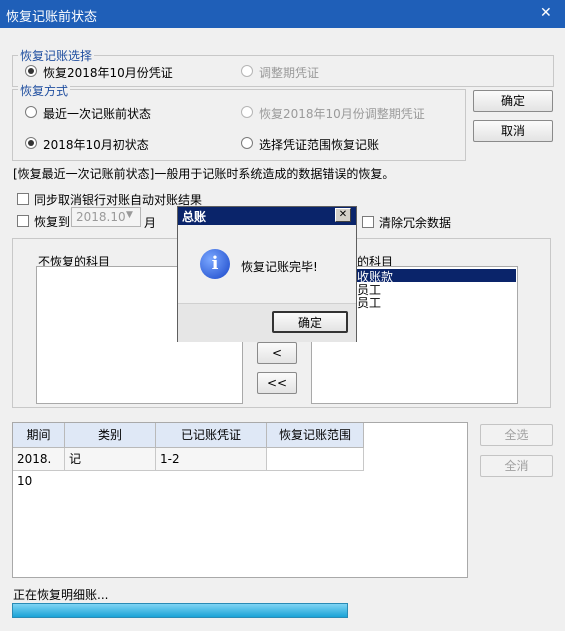 This screenshot has width=565, height=631. Describe the element at coordinates (44, 90) in the screenshot. I see `restore-mode-legend: 恢复方式` at that location.